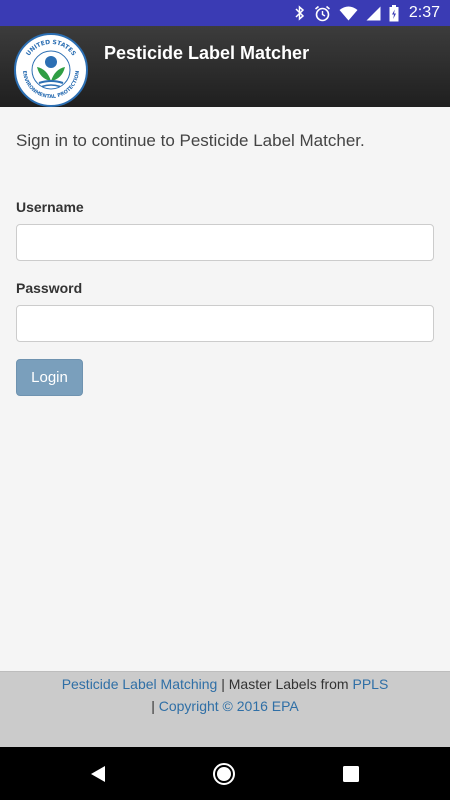 This screenshot has height=800, width=450. I want to click on status-time: 2:37, so click(424, 12).